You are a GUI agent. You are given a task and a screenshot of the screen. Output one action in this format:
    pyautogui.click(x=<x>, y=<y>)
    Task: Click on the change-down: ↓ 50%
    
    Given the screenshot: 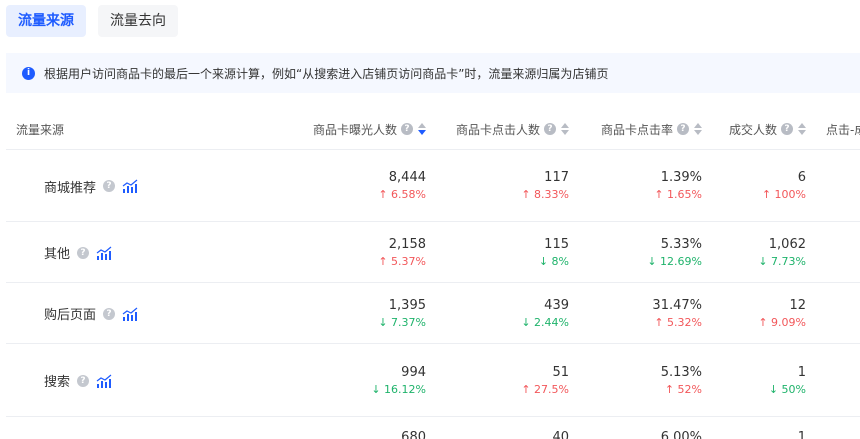 What is the action you would take?
    pyautogui.click(x=787, y=389)
    